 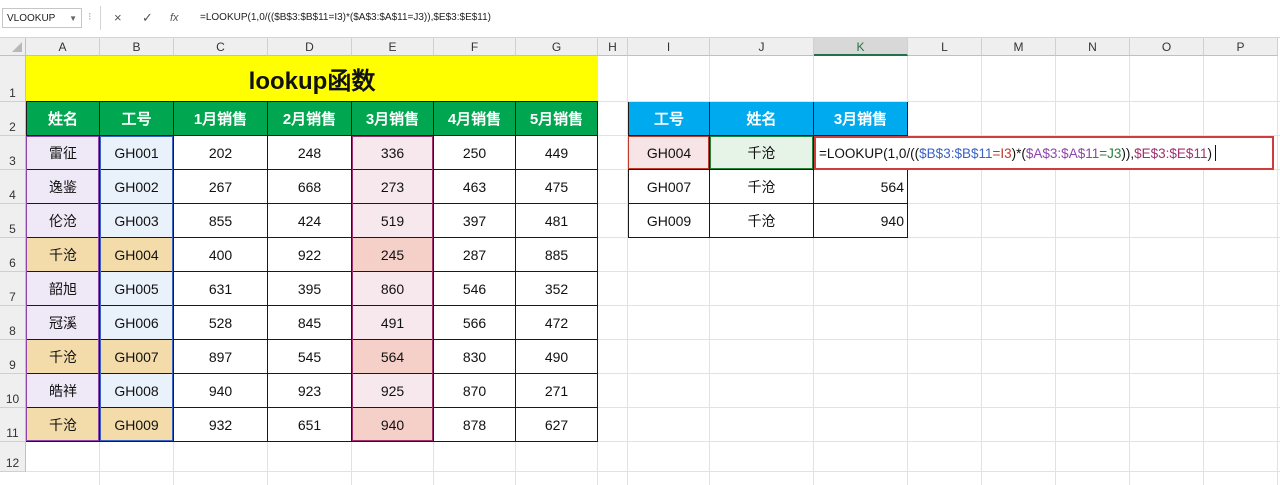 I want to click on table-cell: 940, so click(x=221, y=391).